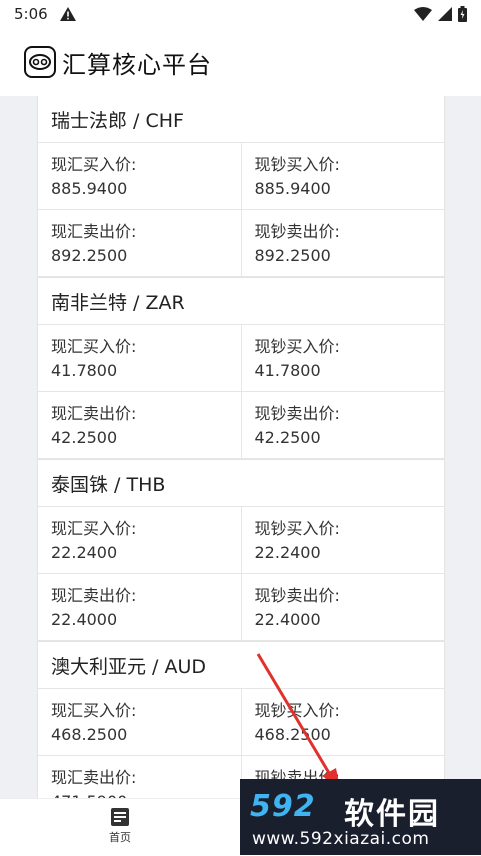 The image size is (481, 856). Describe the element at coordinates (67, 14) in the screenshot. I see `warning-icon` at that location.